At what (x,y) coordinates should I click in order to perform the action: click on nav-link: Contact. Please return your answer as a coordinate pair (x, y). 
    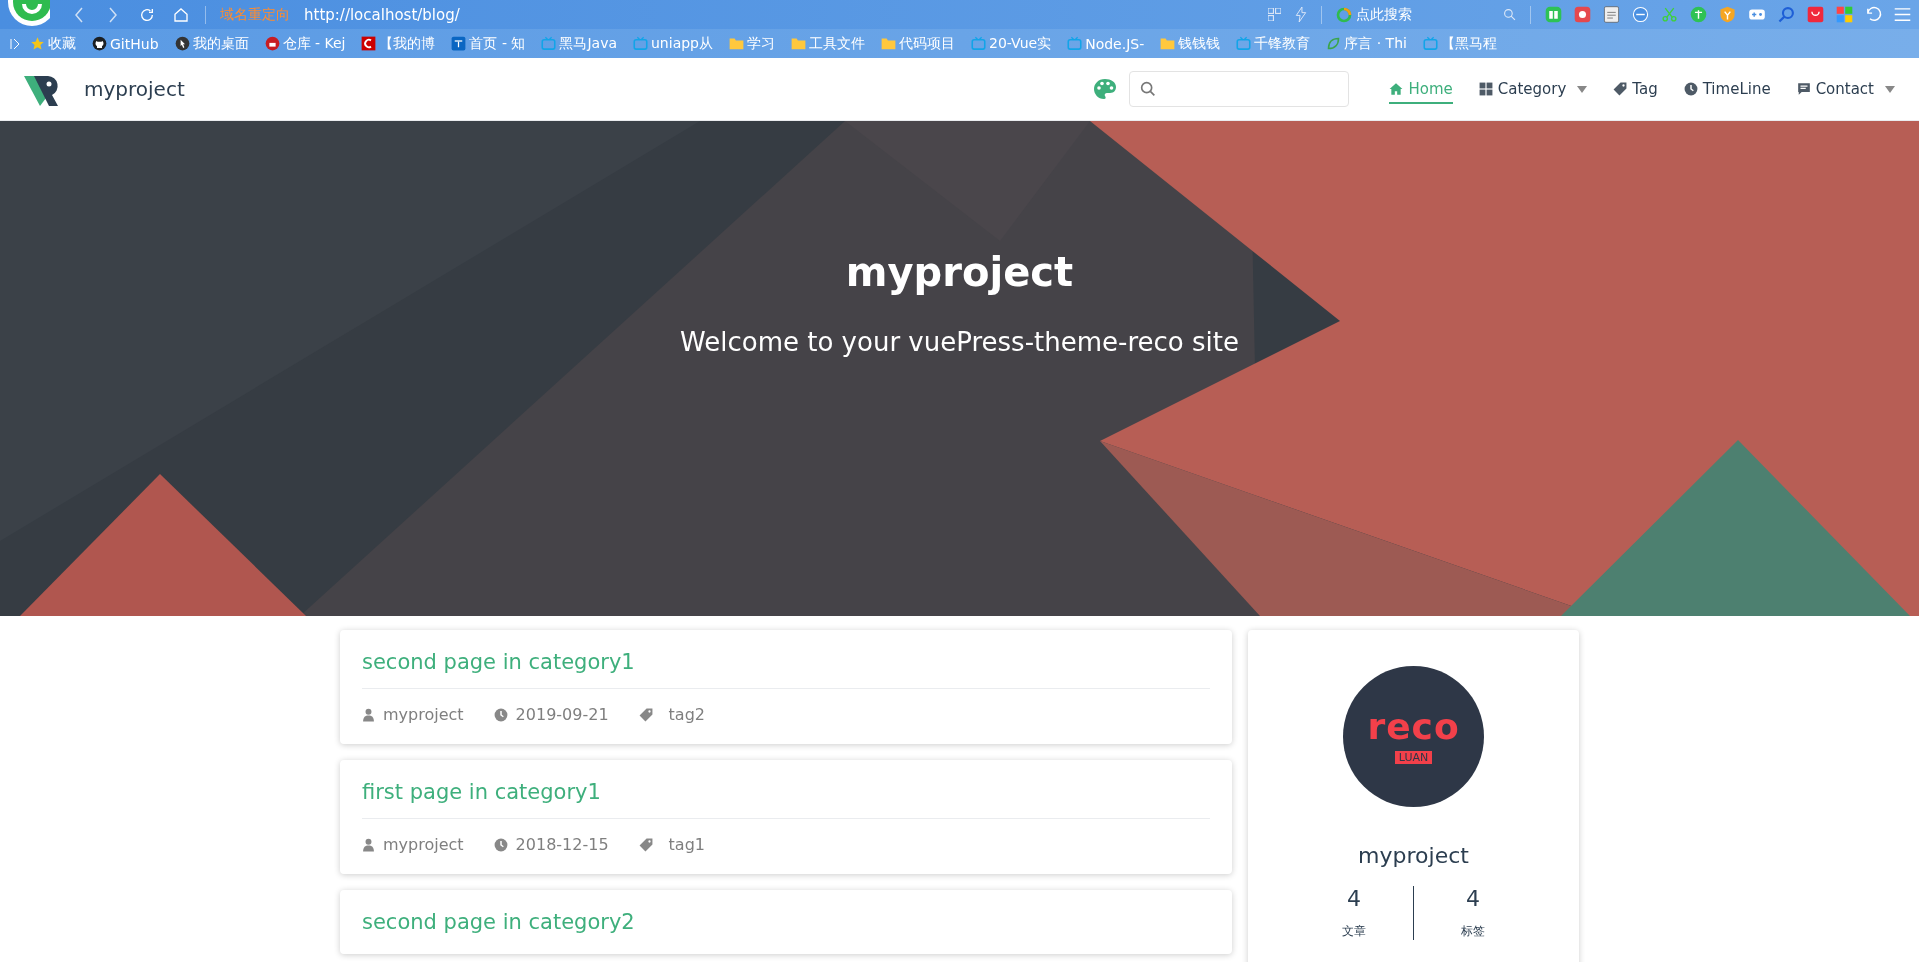
    Looking at the image, I should click on (1845, 89).